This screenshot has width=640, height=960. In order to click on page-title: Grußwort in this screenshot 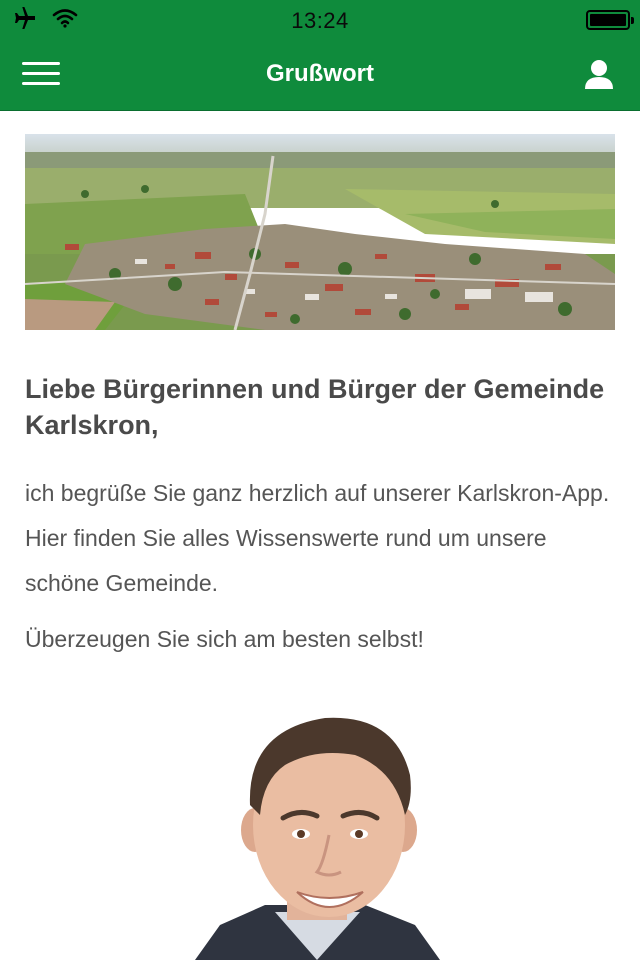, I will do `click(320, 73)`.